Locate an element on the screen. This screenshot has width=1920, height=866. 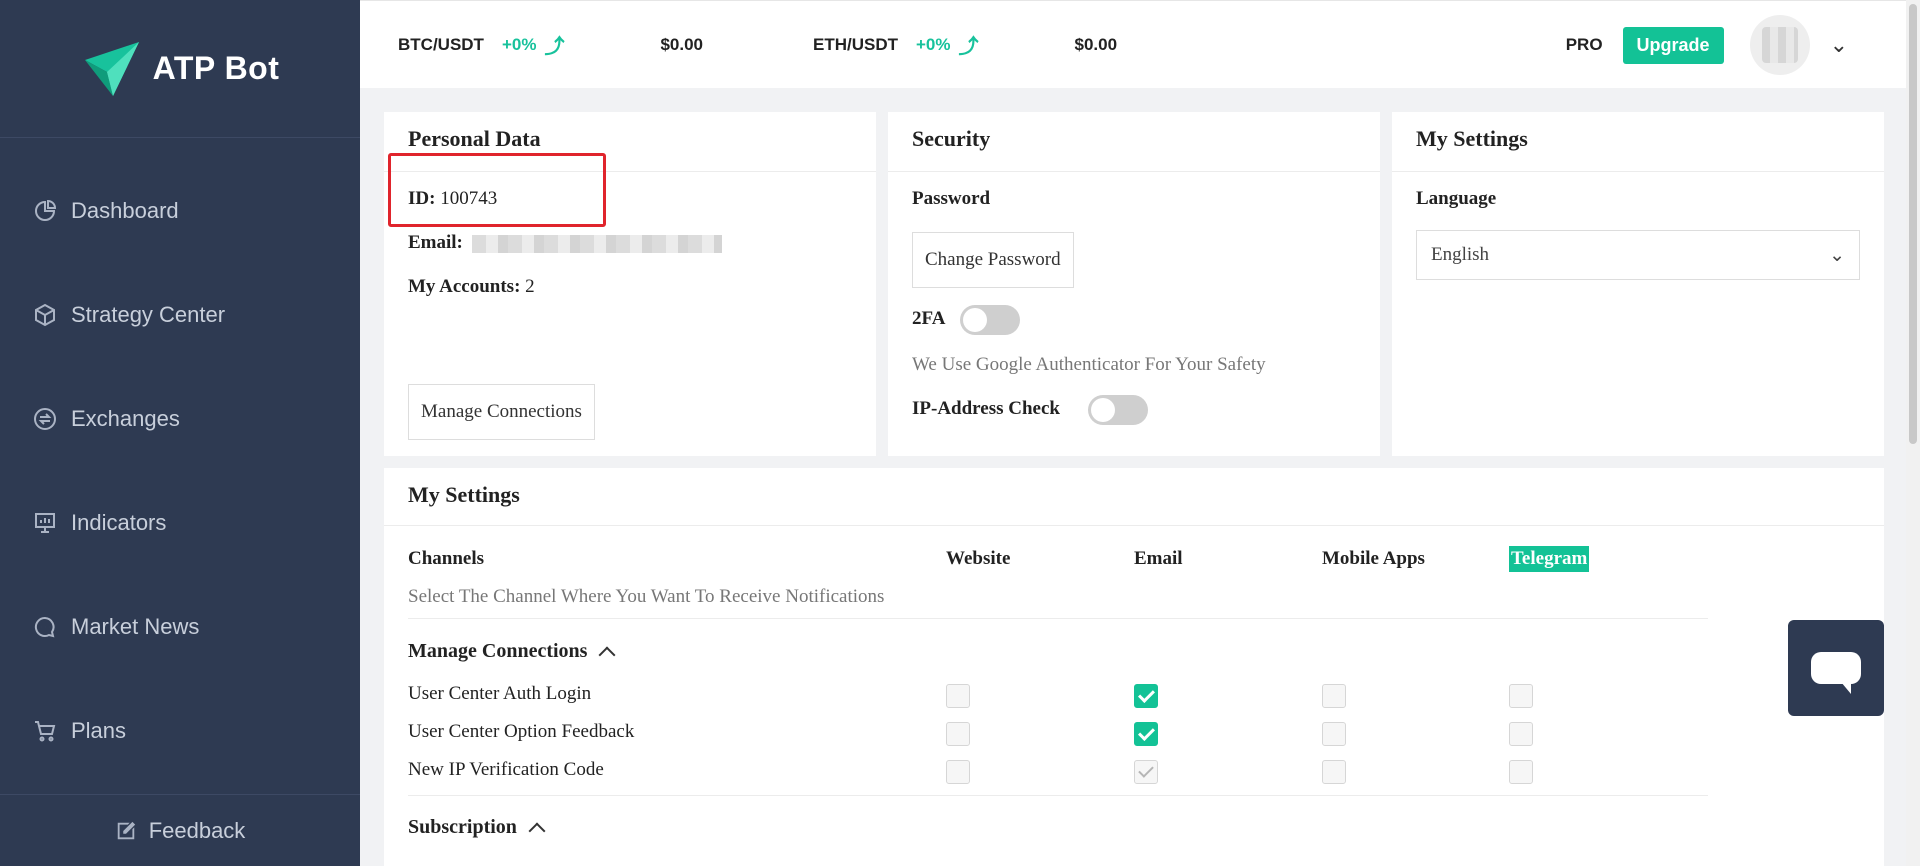
settings-card: My Settings Language English ⌄ is located at coordinates (1638, 284).